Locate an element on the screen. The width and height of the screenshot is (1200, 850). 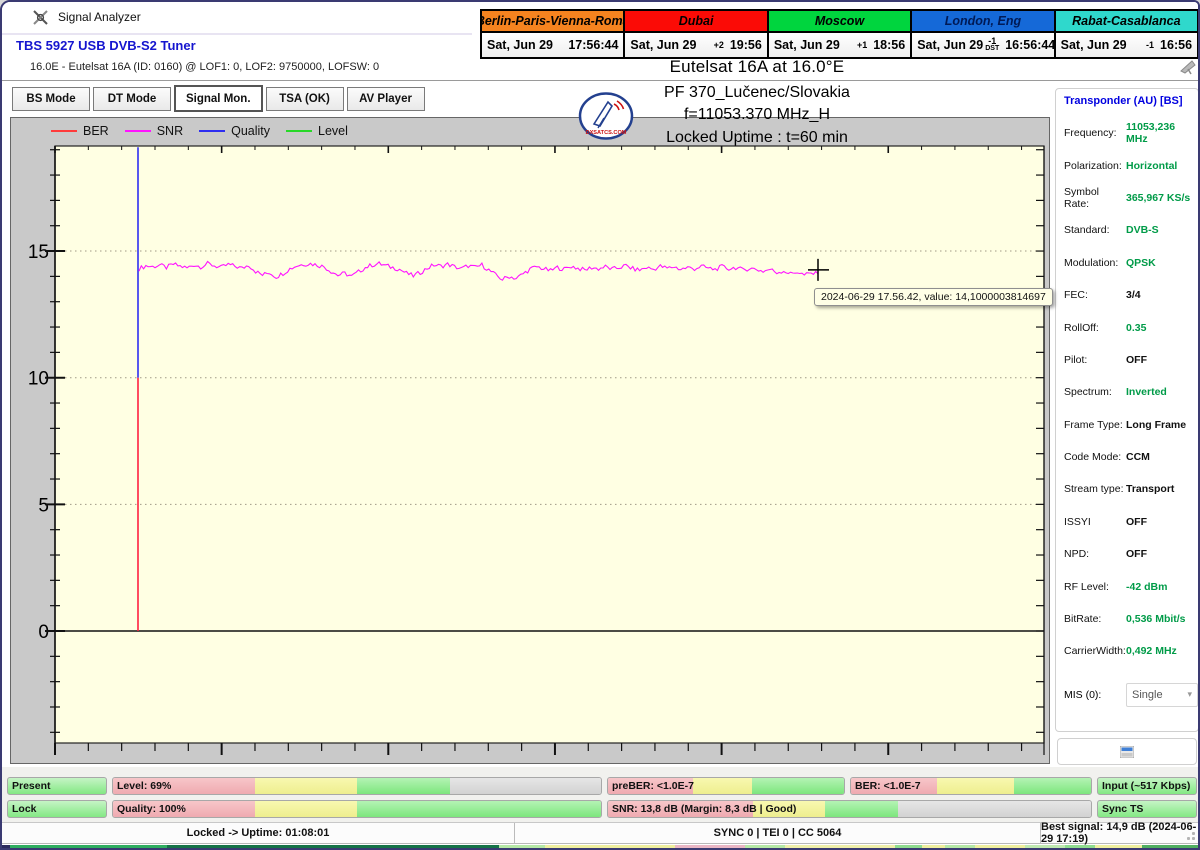
transponder-field-label: Pilot: is located at coordinates (1076, 359).